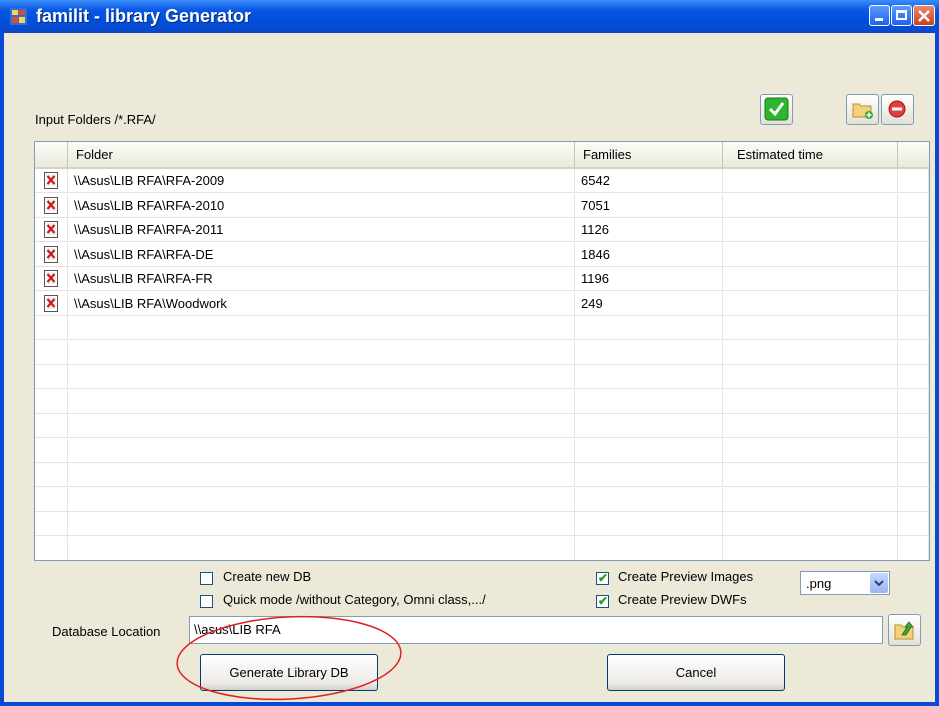 This screenshot has width=939, height=706. I want to click on column-header-folder: Folder, so click(321, 154).